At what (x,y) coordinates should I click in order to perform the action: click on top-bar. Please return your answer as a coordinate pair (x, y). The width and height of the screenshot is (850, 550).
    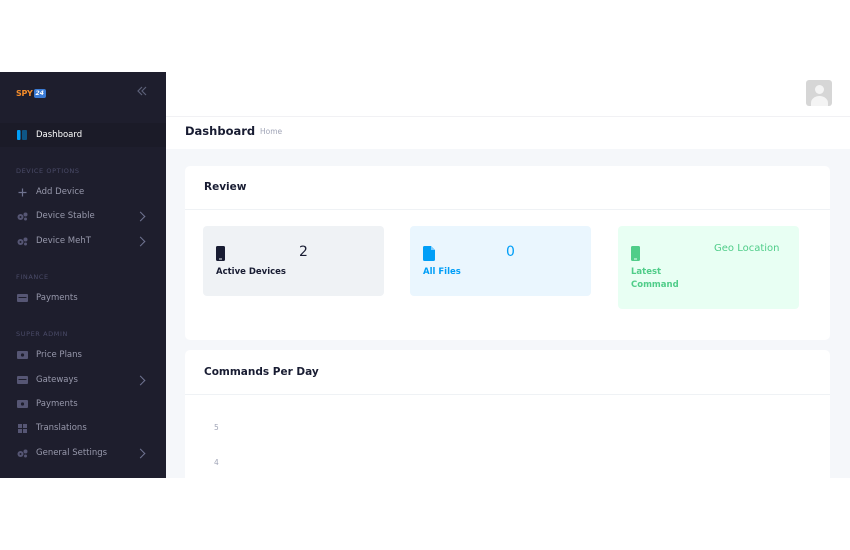
    Looking at the image, I should click on (508, 94).